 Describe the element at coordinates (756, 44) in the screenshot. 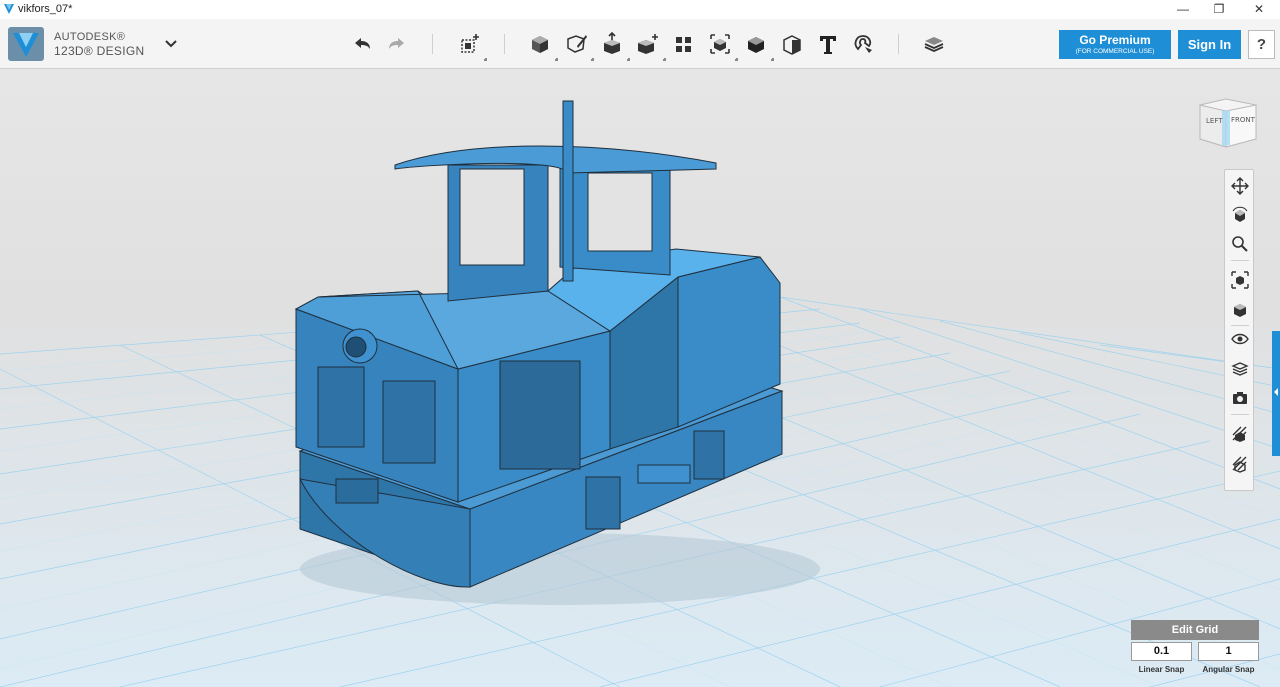

I see `combine-icon` at that location.